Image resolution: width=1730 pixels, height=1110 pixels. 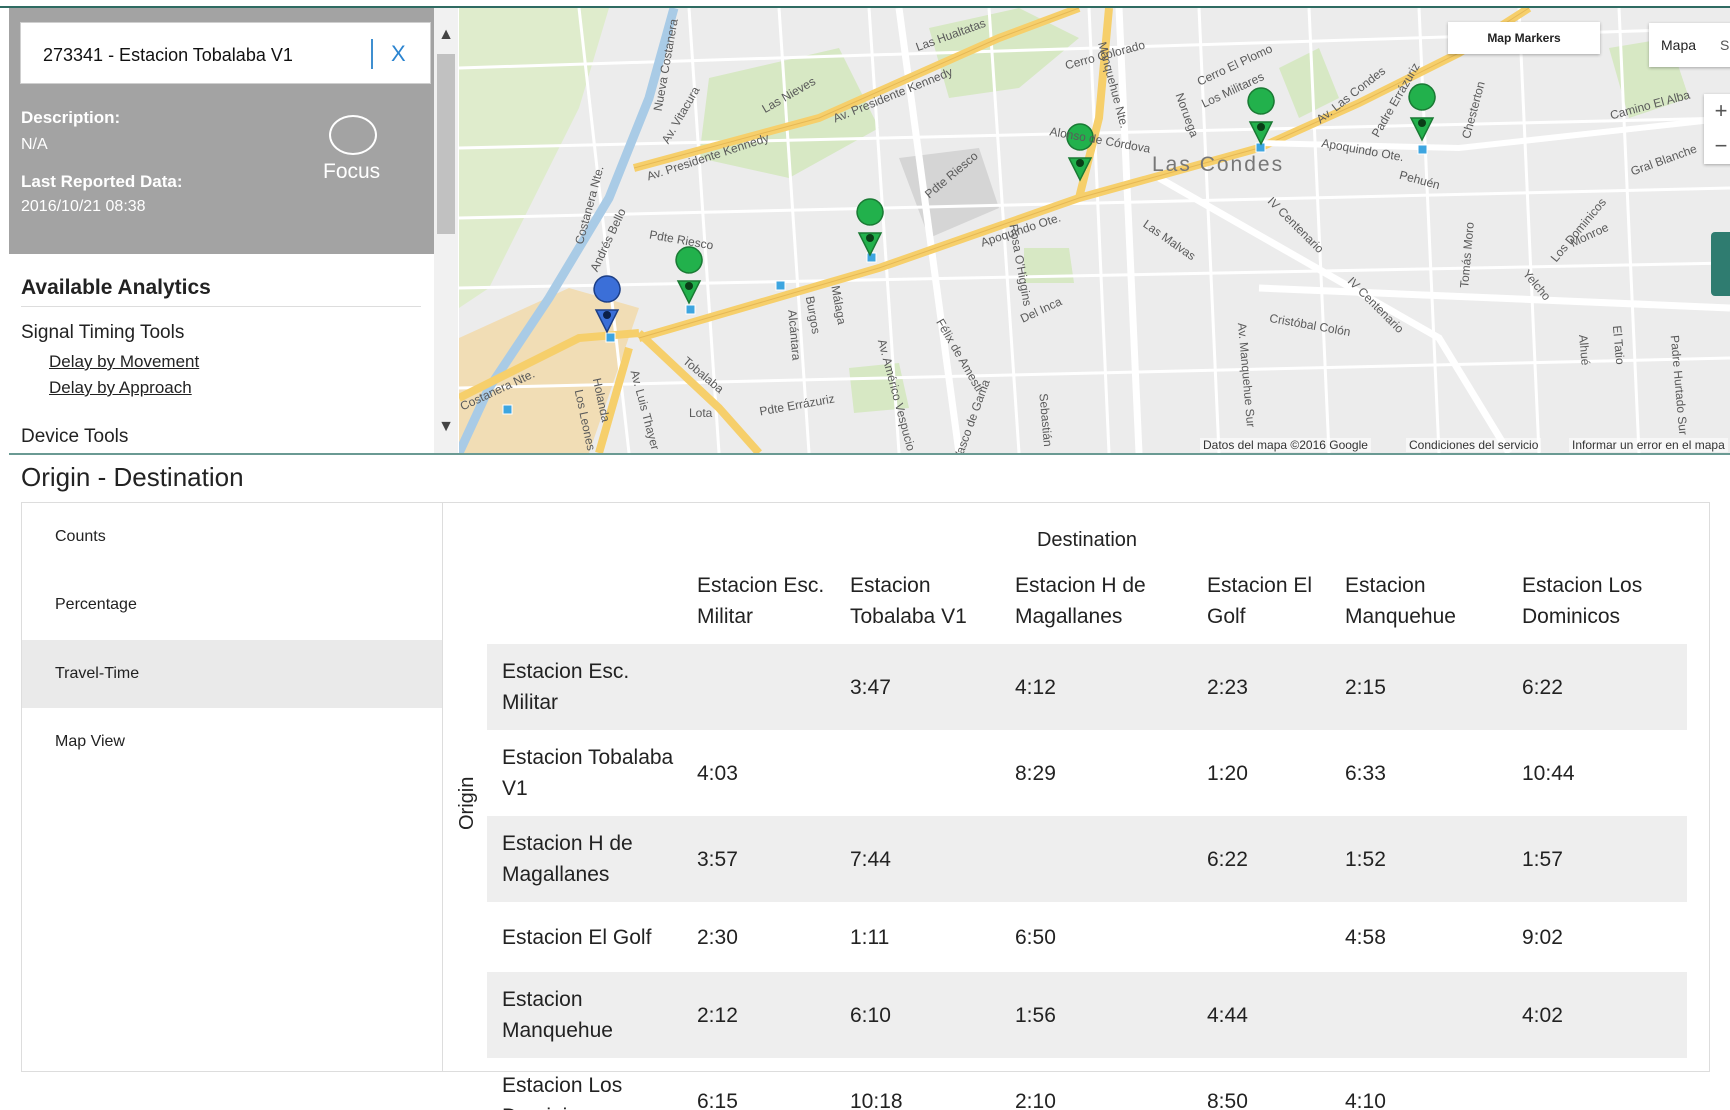 What do you see at coordinates (116, 287) in the screenshot?
I see `analytics-title: Available Analytics` at bounding box center [116, 287].